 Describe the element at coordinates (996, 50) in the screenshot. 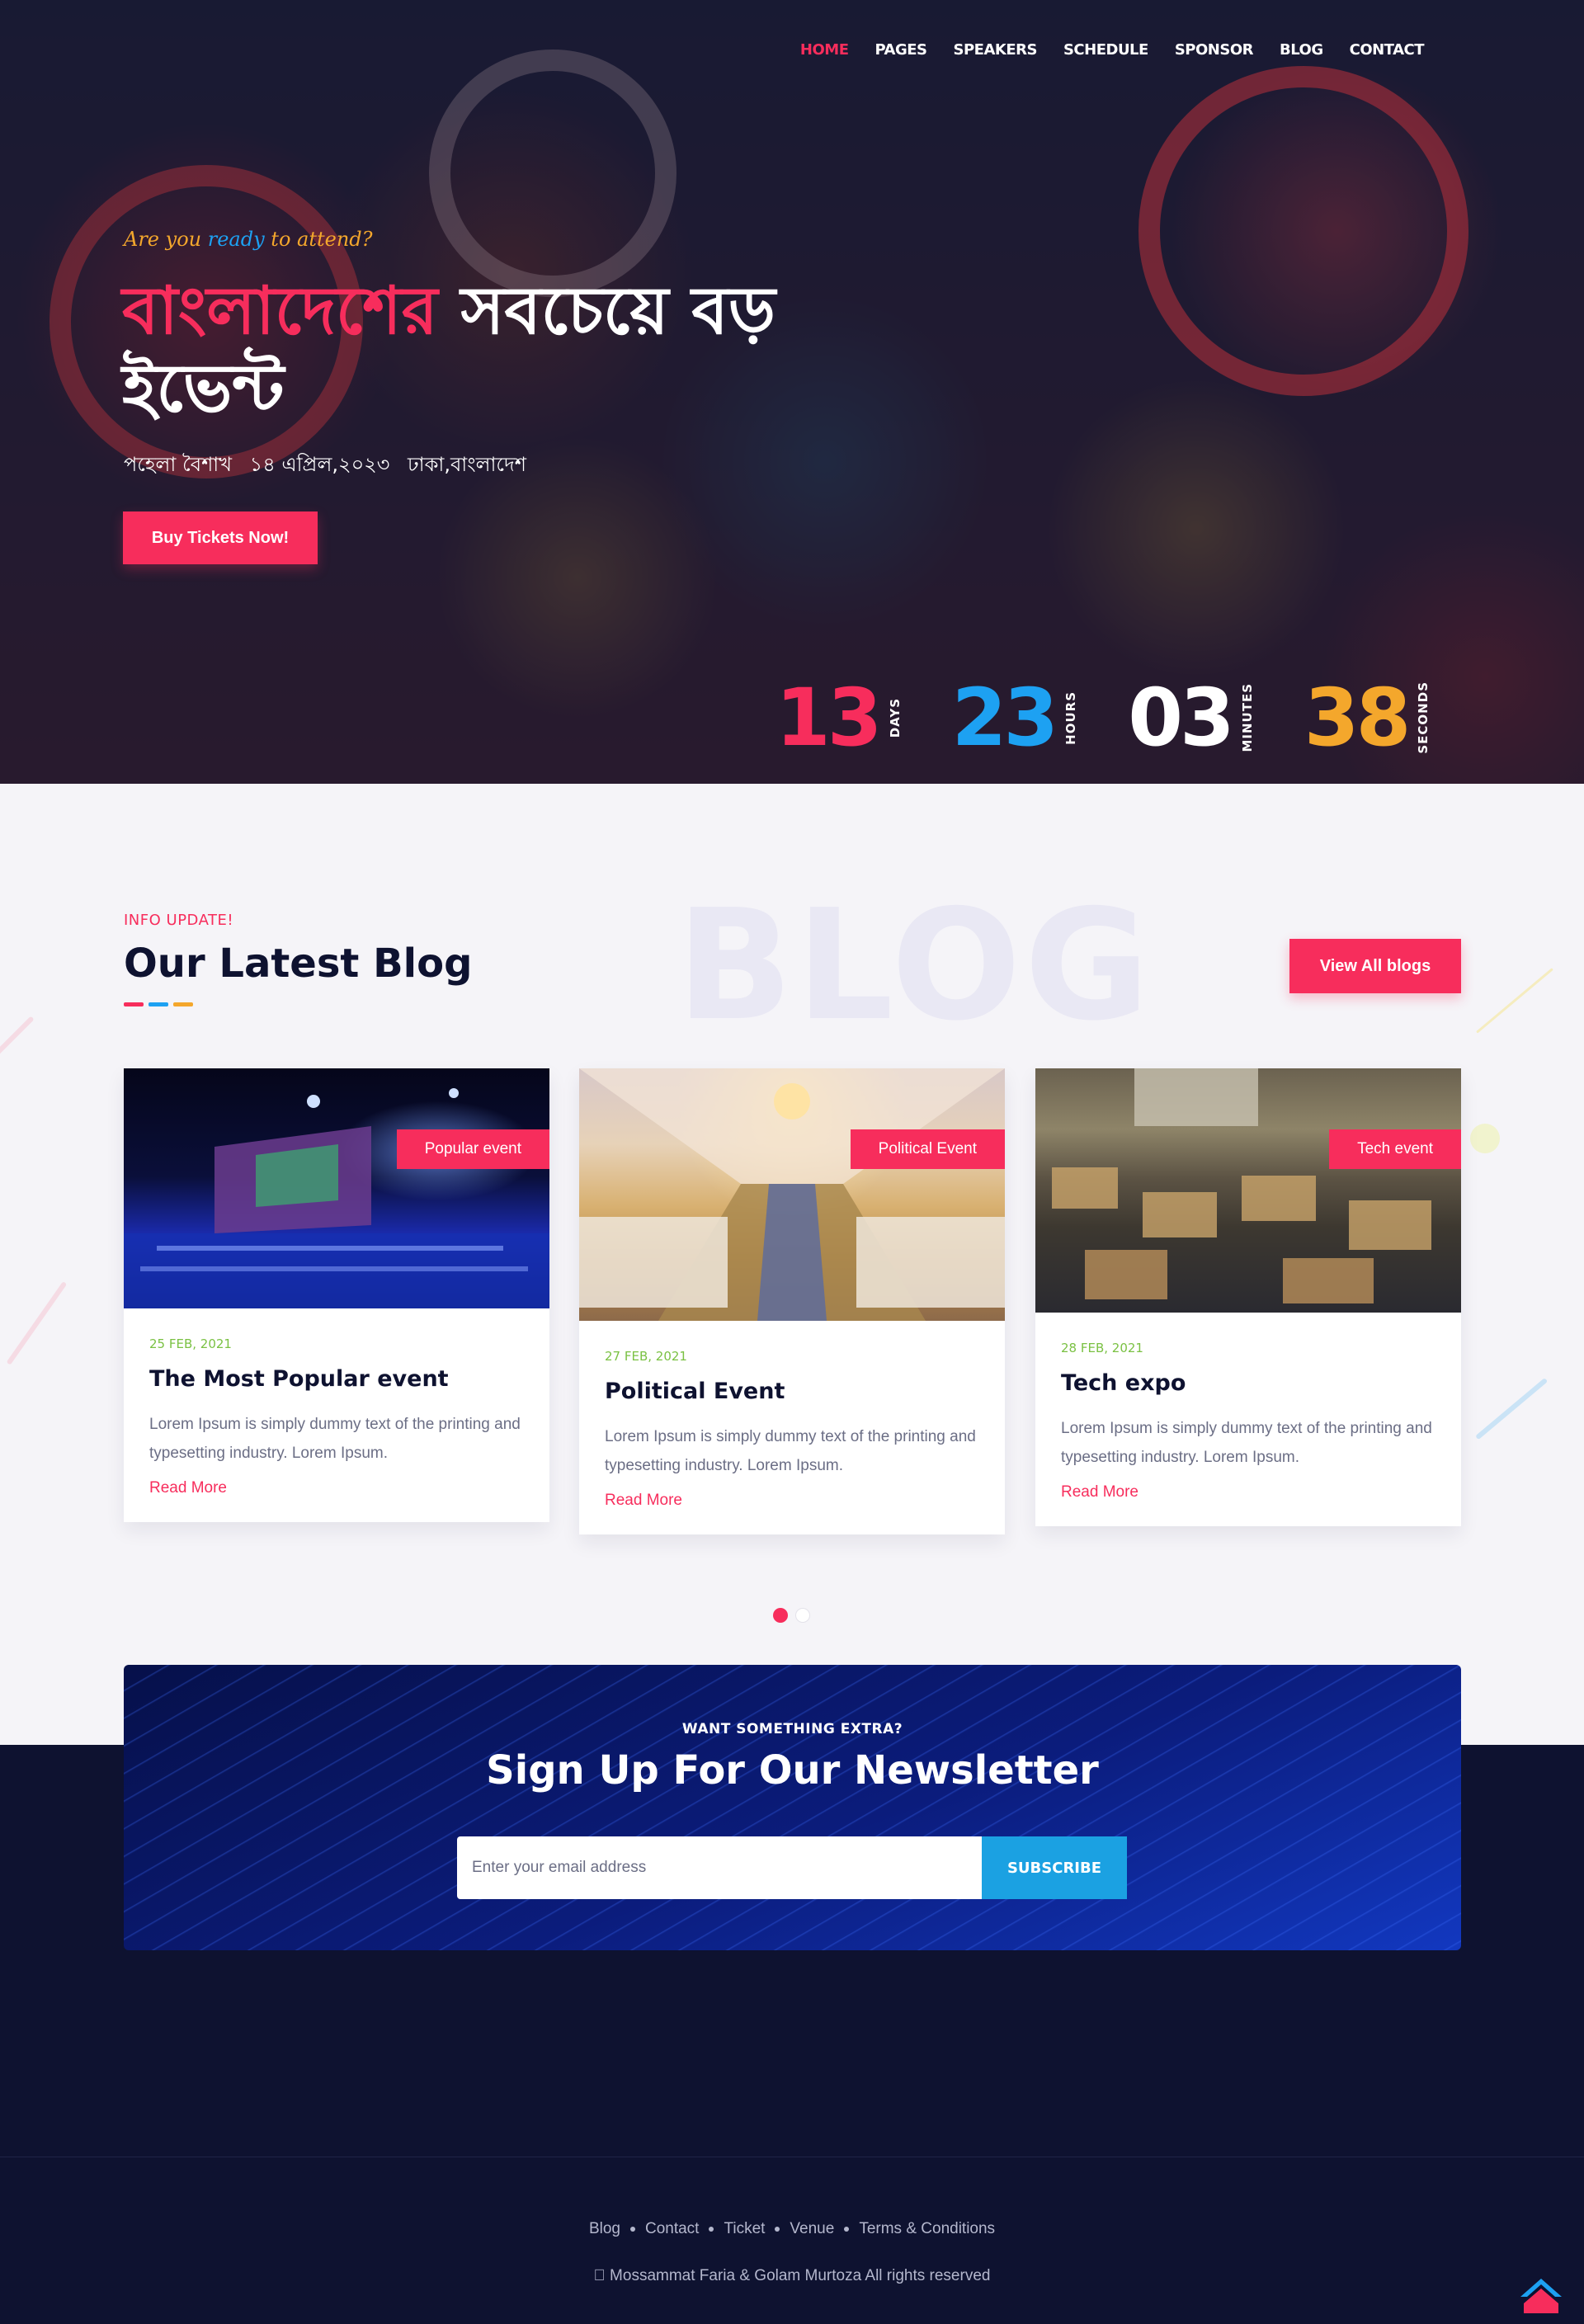

I see `nav-item-speakers: SPEAKERS` at that location.